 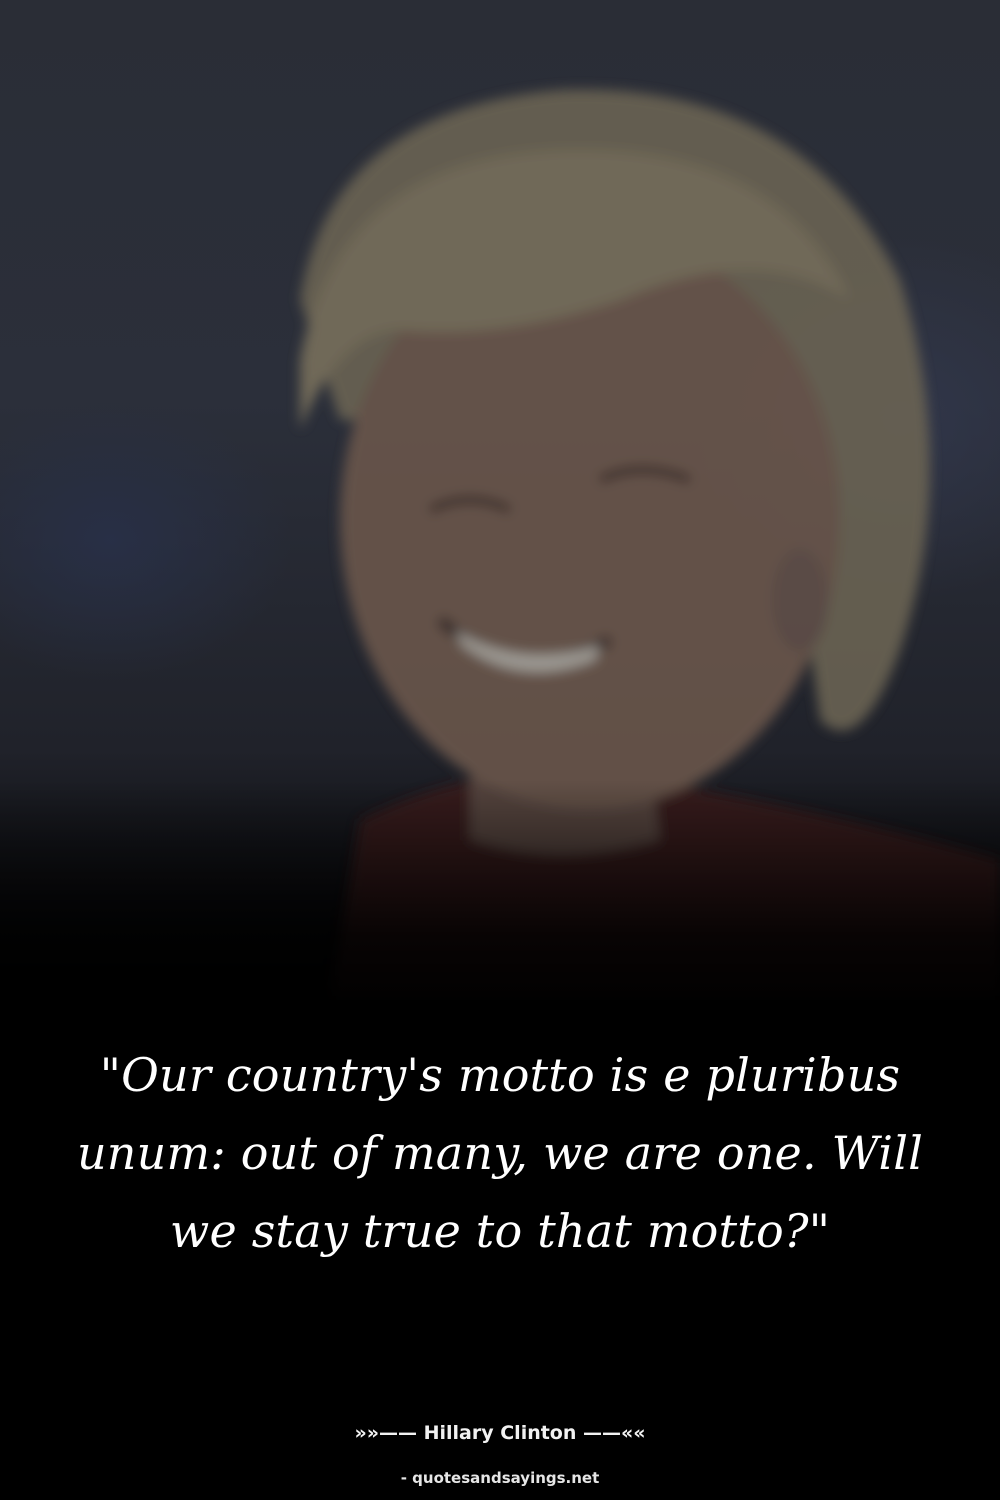 I want to click on watermark-text: - quotesandsayings.net, so click(x=500, y=1478).